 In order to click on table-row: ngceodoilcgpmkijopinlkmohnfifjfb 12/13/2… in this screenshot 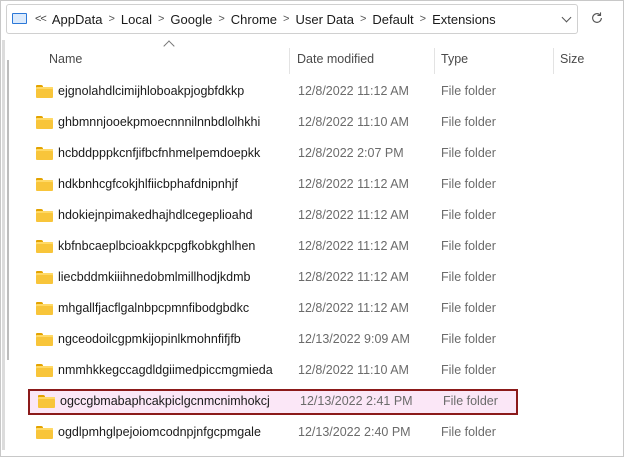, I will do `click(273, 340)`.